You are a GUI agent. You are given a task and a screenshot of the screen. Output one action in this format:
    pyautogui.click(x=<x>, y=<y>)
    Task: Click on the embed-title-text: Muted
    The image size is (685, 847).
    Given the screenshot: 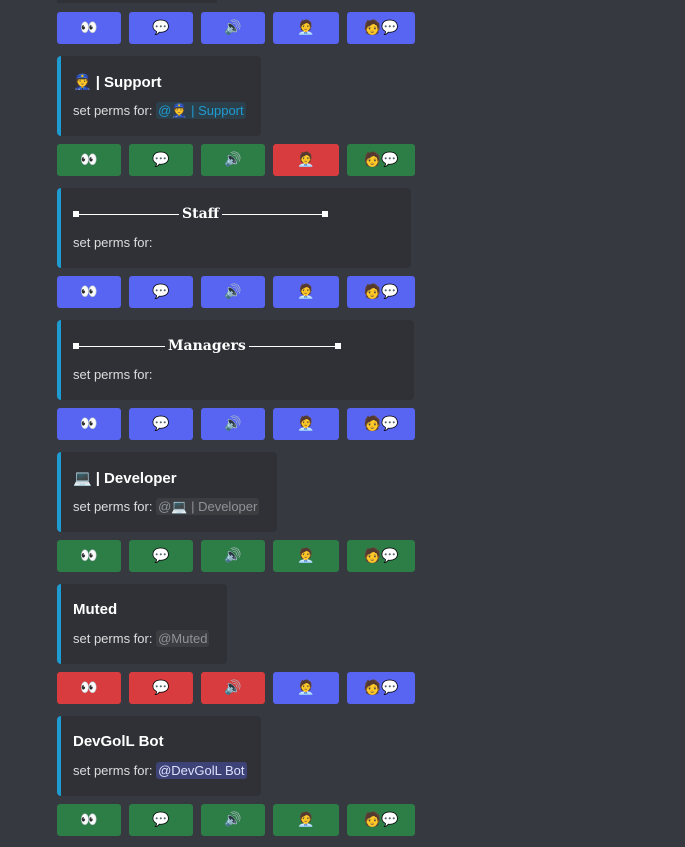 What is the action you would take?
    pyautogui.click(x=95, y=609)
    